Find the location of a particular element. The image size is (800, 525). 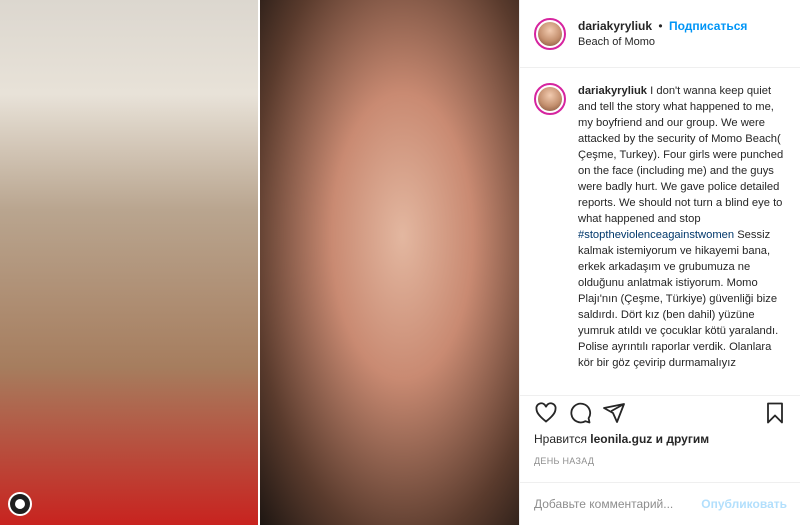

heart-icon is located at coordinates (546, 413).